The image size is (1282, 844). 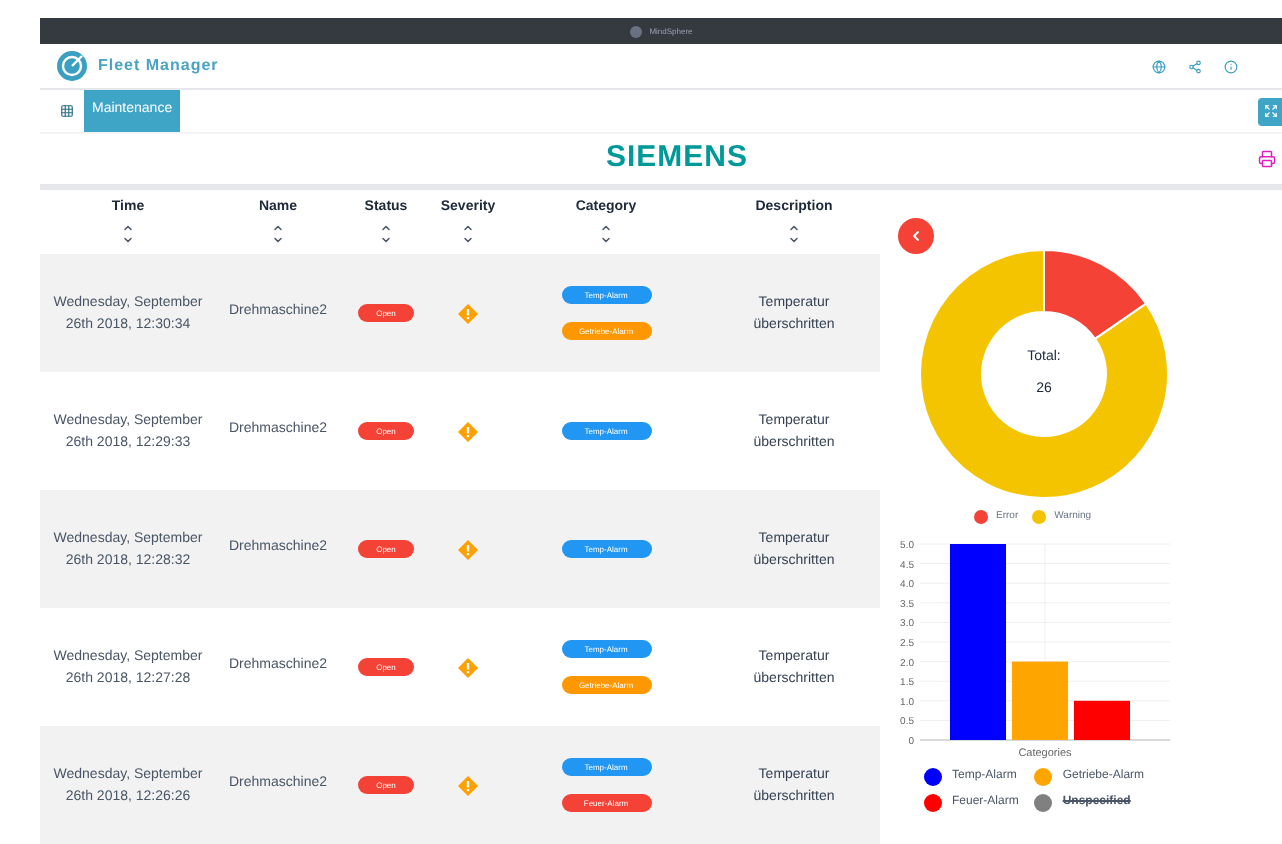 I want to click on chevron-left-icon, so click(x=916, y=236).